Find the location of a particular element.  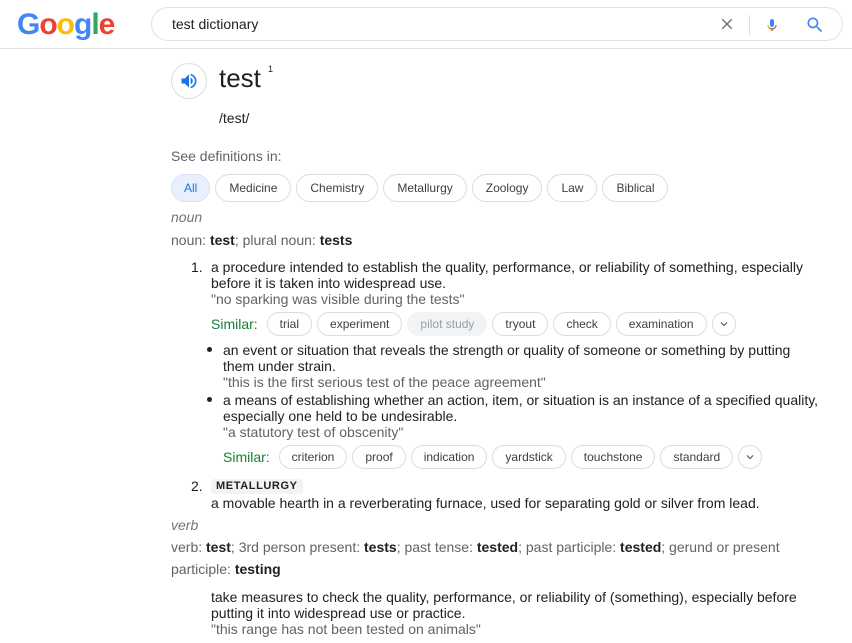

form-value: testing is located at coordinates (257, 569).